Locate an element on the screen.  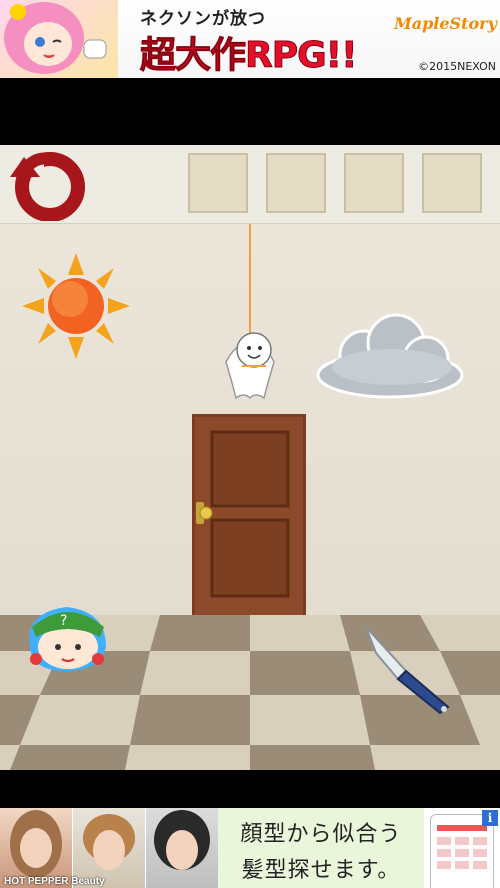
top-ad-banner: ネクソンが放つ 超大作RPG!! MapleStory ©2015NEXON is located at coordinates (250, 39).